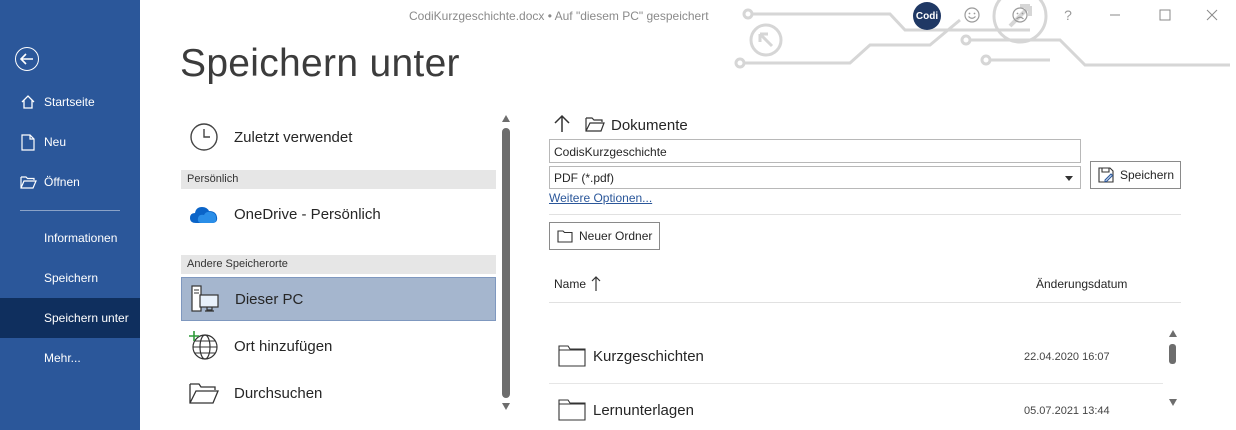 This screenshot has height=430, width=1236. What do you see at coordinates (1165, 15) in the screenshot?
I see `maximize-icon` at bounding box center [1165, 15].